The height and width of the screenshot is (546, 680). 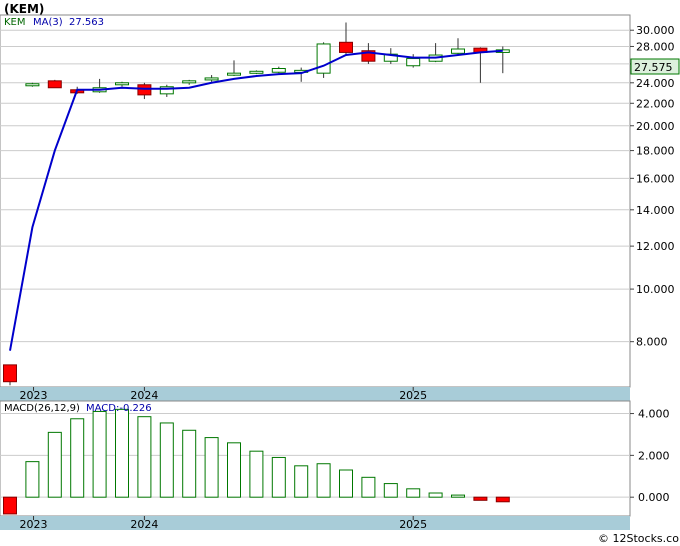 What do you see at coordinates (15, 22) in the screenshot?
I see `legend-symbol: KEM` at bounding box center [15, 22].